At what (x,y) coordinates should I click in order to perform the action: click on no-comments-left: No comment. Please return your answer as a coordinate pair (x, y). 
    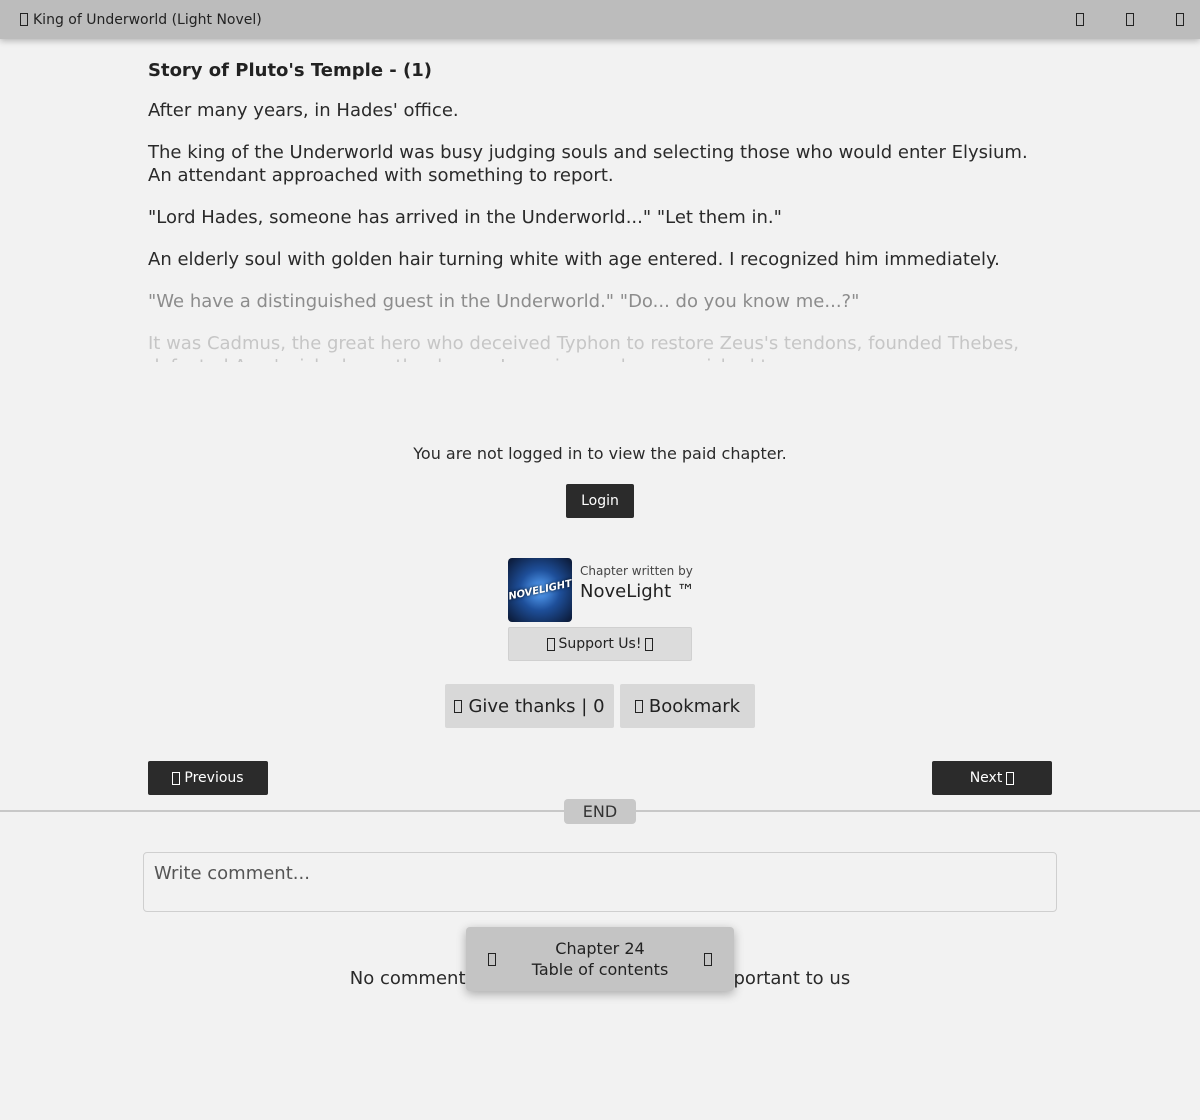
    Looking at the image, I should click on (407, 978).